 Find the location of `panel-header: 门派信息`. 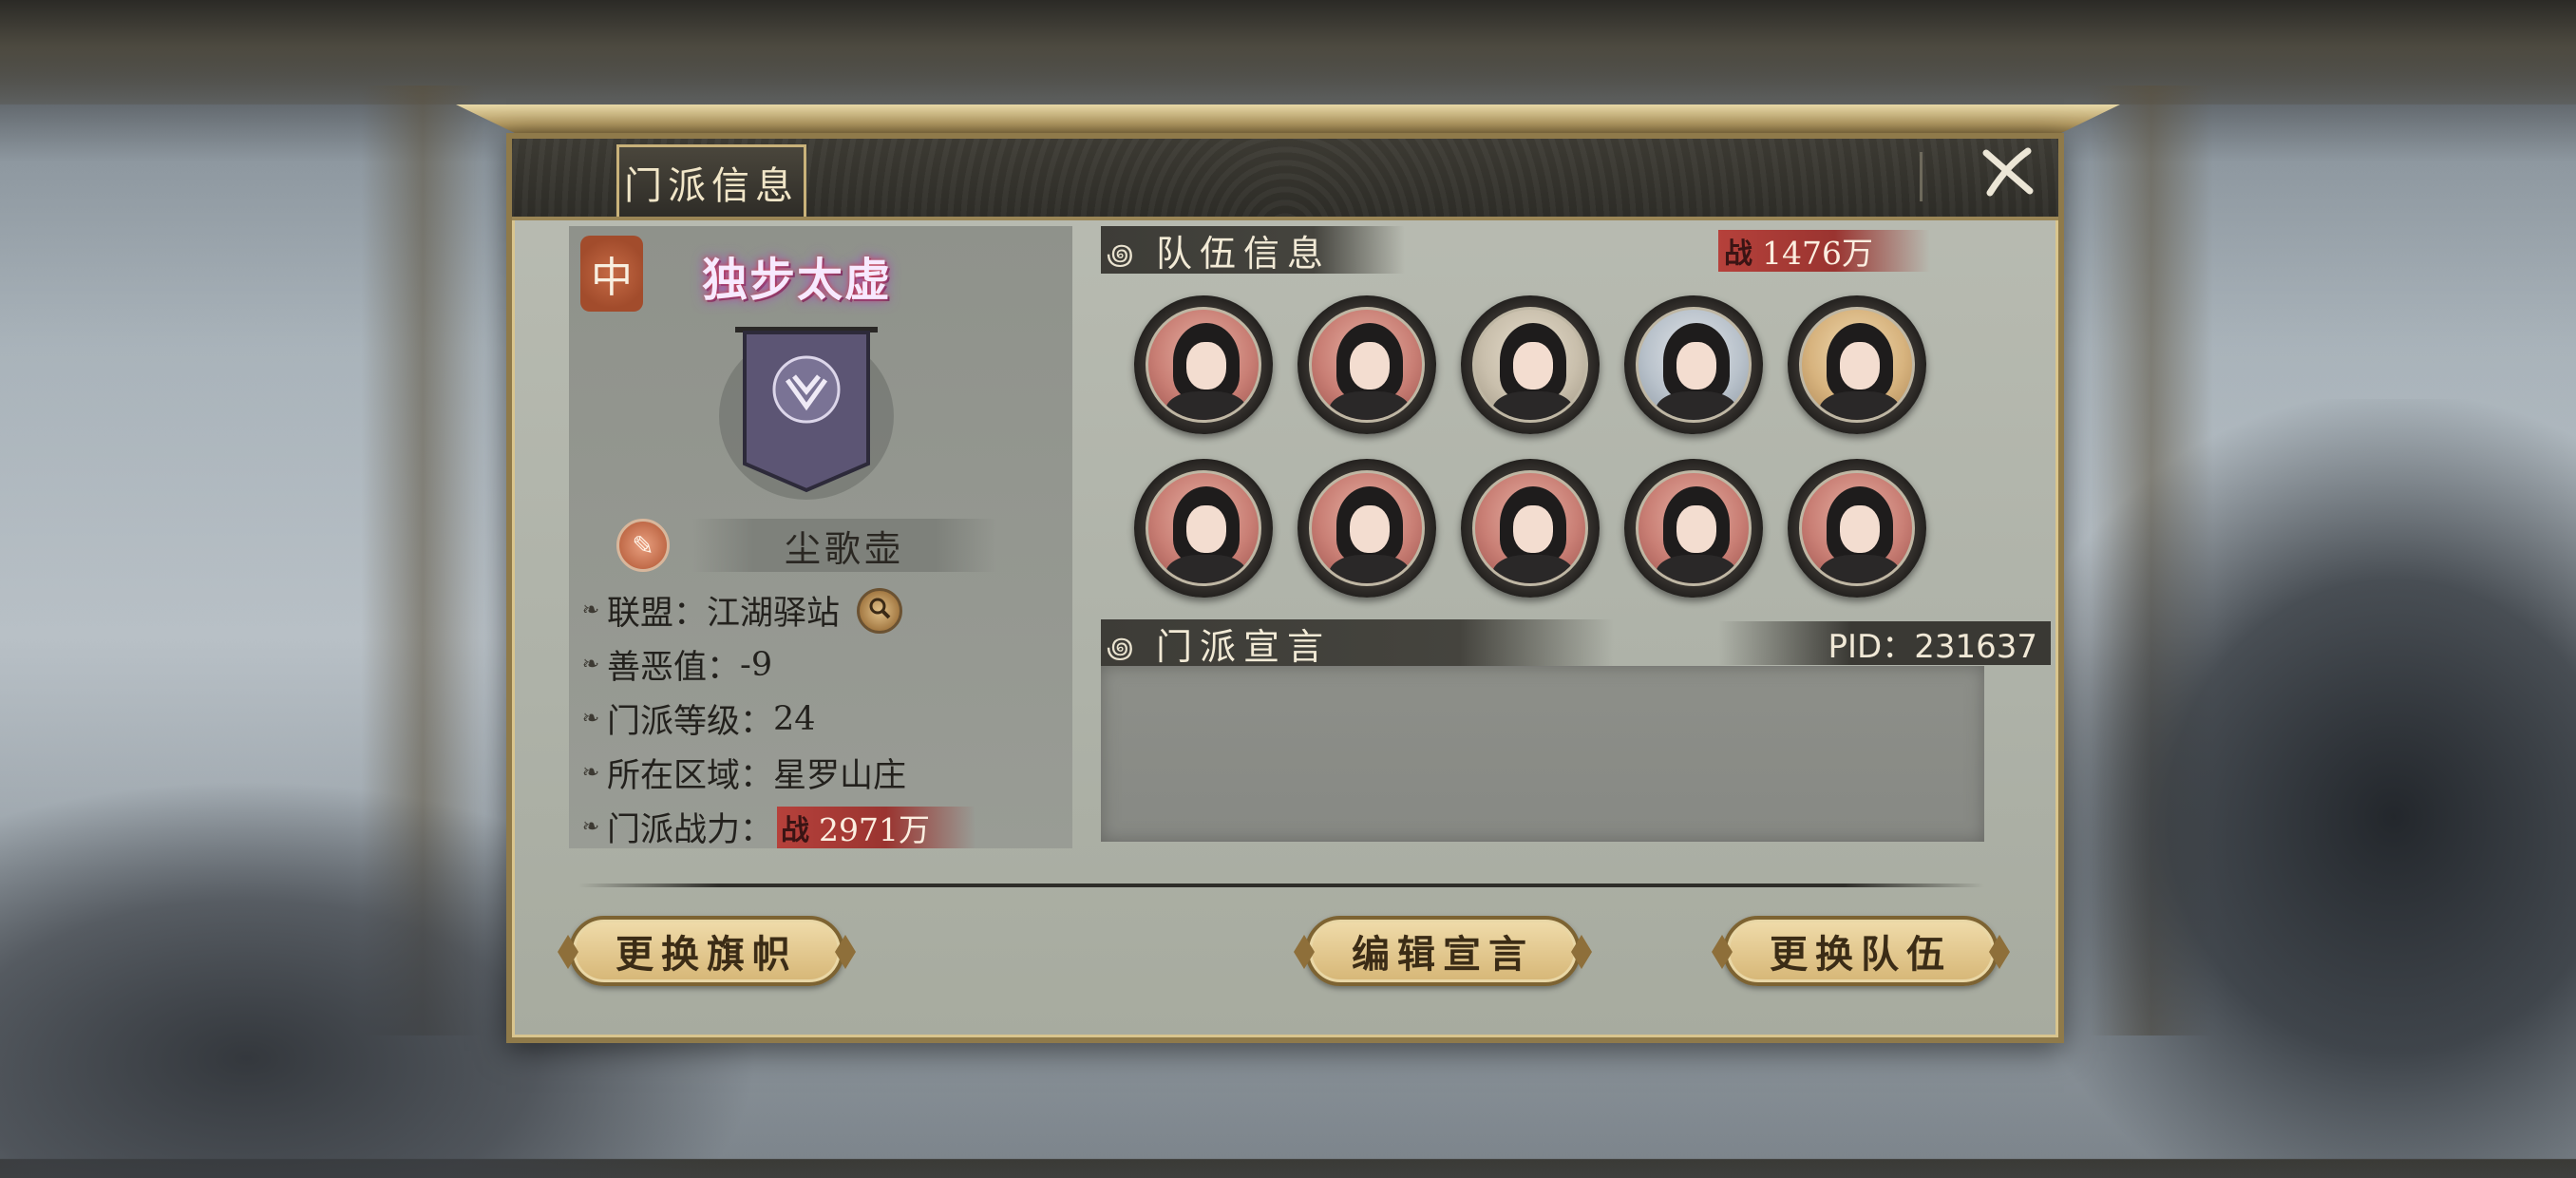

panel-header: 门派信息 is located at coordinates (1285, 179).